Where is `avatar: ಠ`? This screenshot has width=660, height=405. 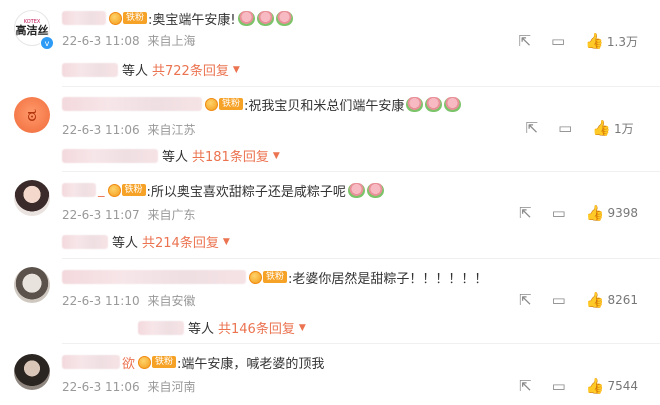 avatar: ಠ is located at coordinates (32, 115).